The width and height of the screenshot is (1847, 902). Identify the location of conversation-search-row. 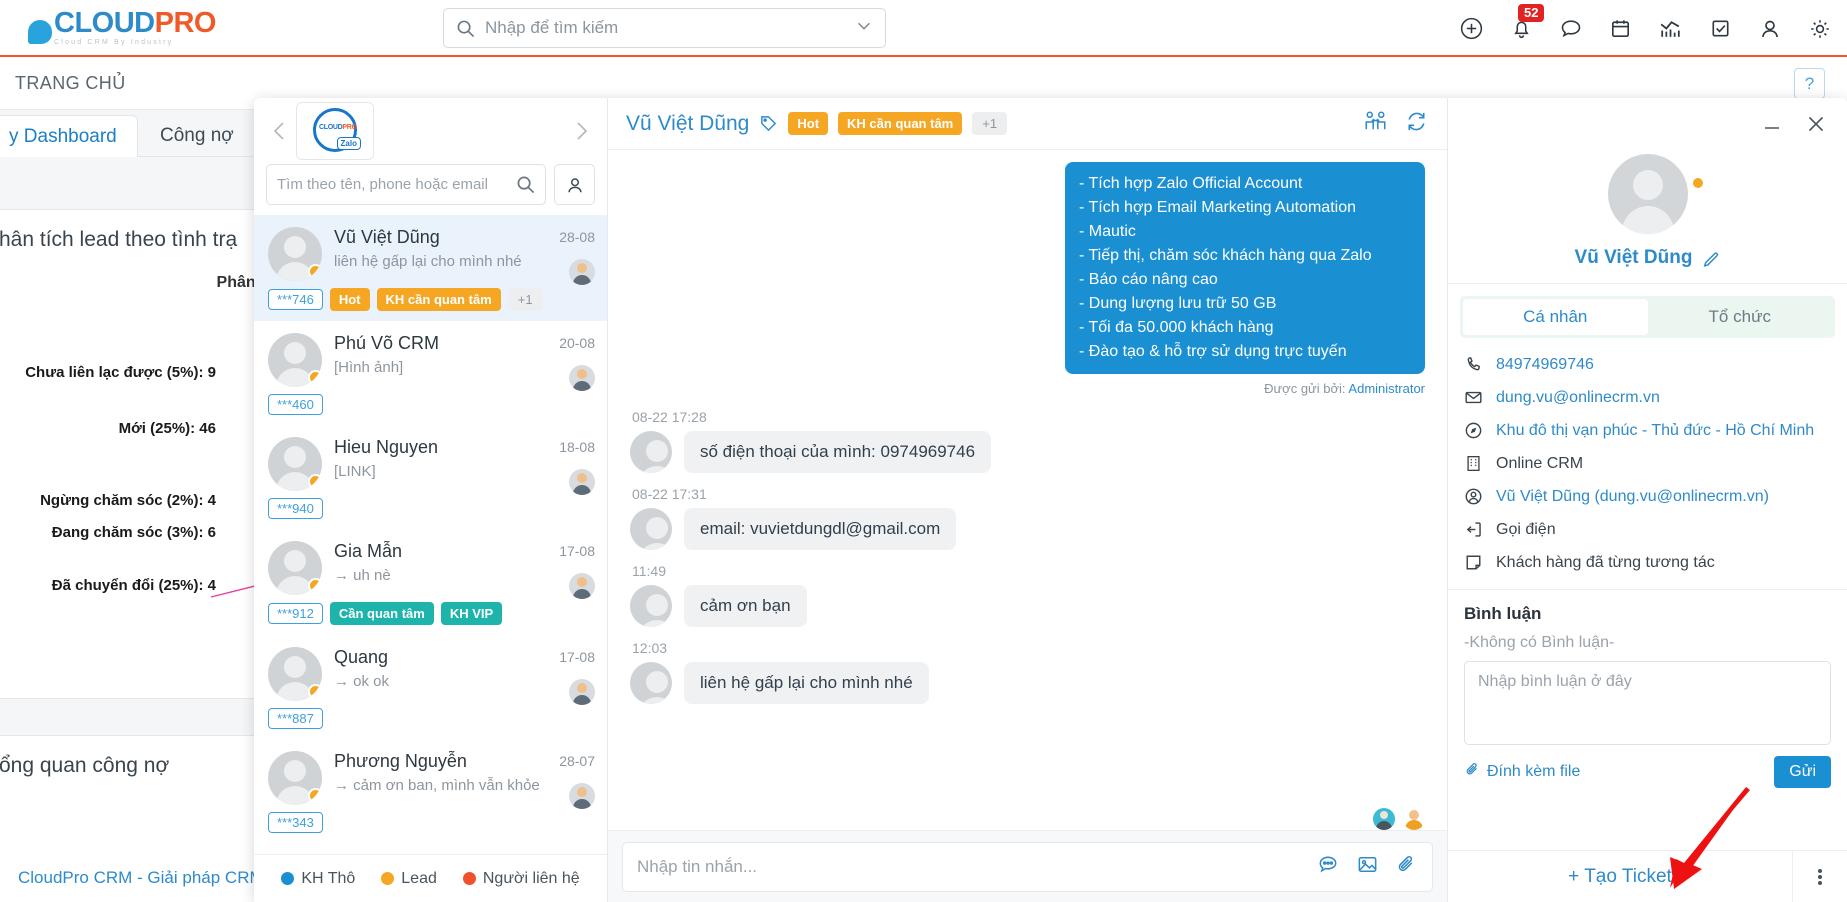
(430, 189).